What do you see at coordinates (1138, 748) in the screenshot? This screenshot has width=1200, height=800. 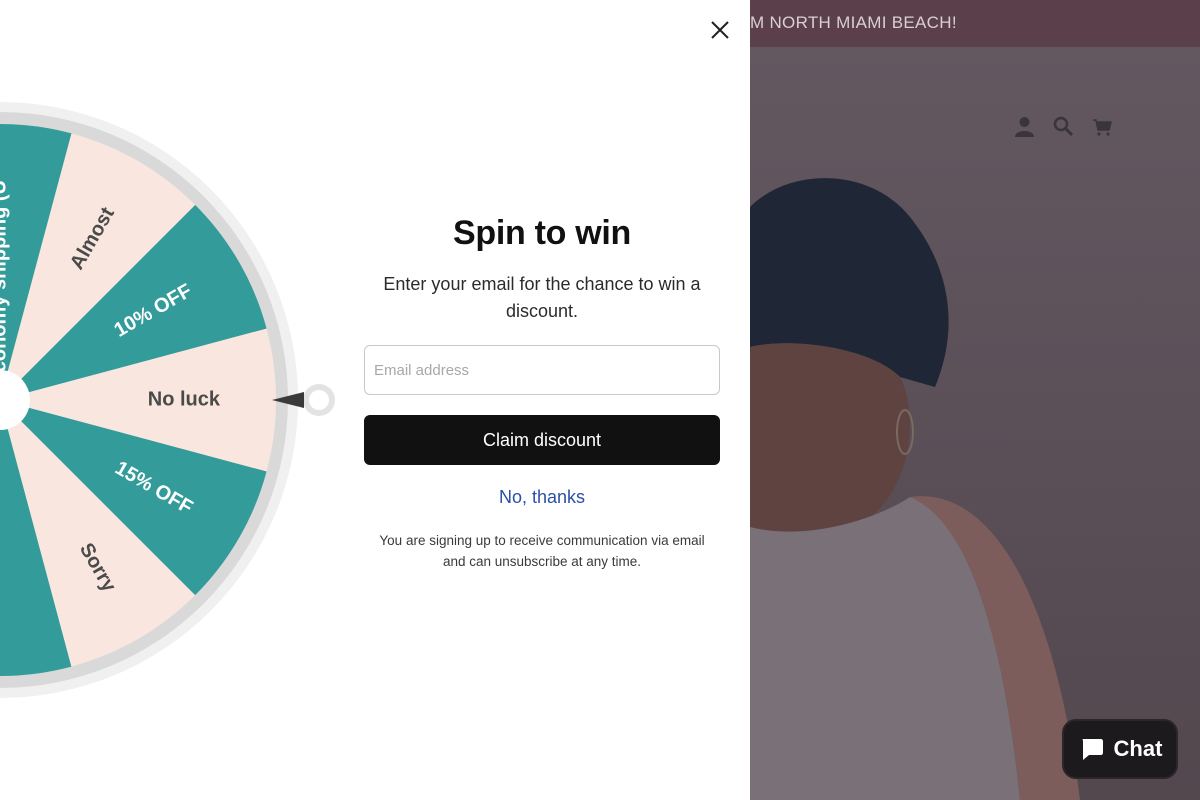 I see `chat-label: Chat` at bounding box center [1138, 748].